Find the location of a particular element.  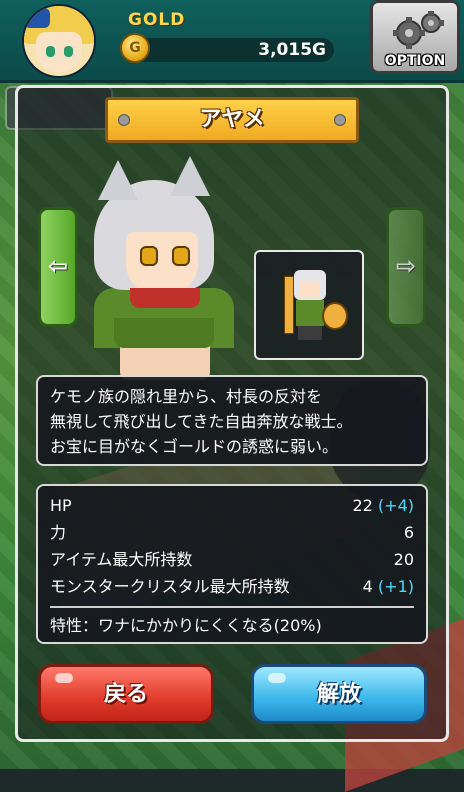

stat-label: アイテム最大所持数 is located at coordinates (121, 559).